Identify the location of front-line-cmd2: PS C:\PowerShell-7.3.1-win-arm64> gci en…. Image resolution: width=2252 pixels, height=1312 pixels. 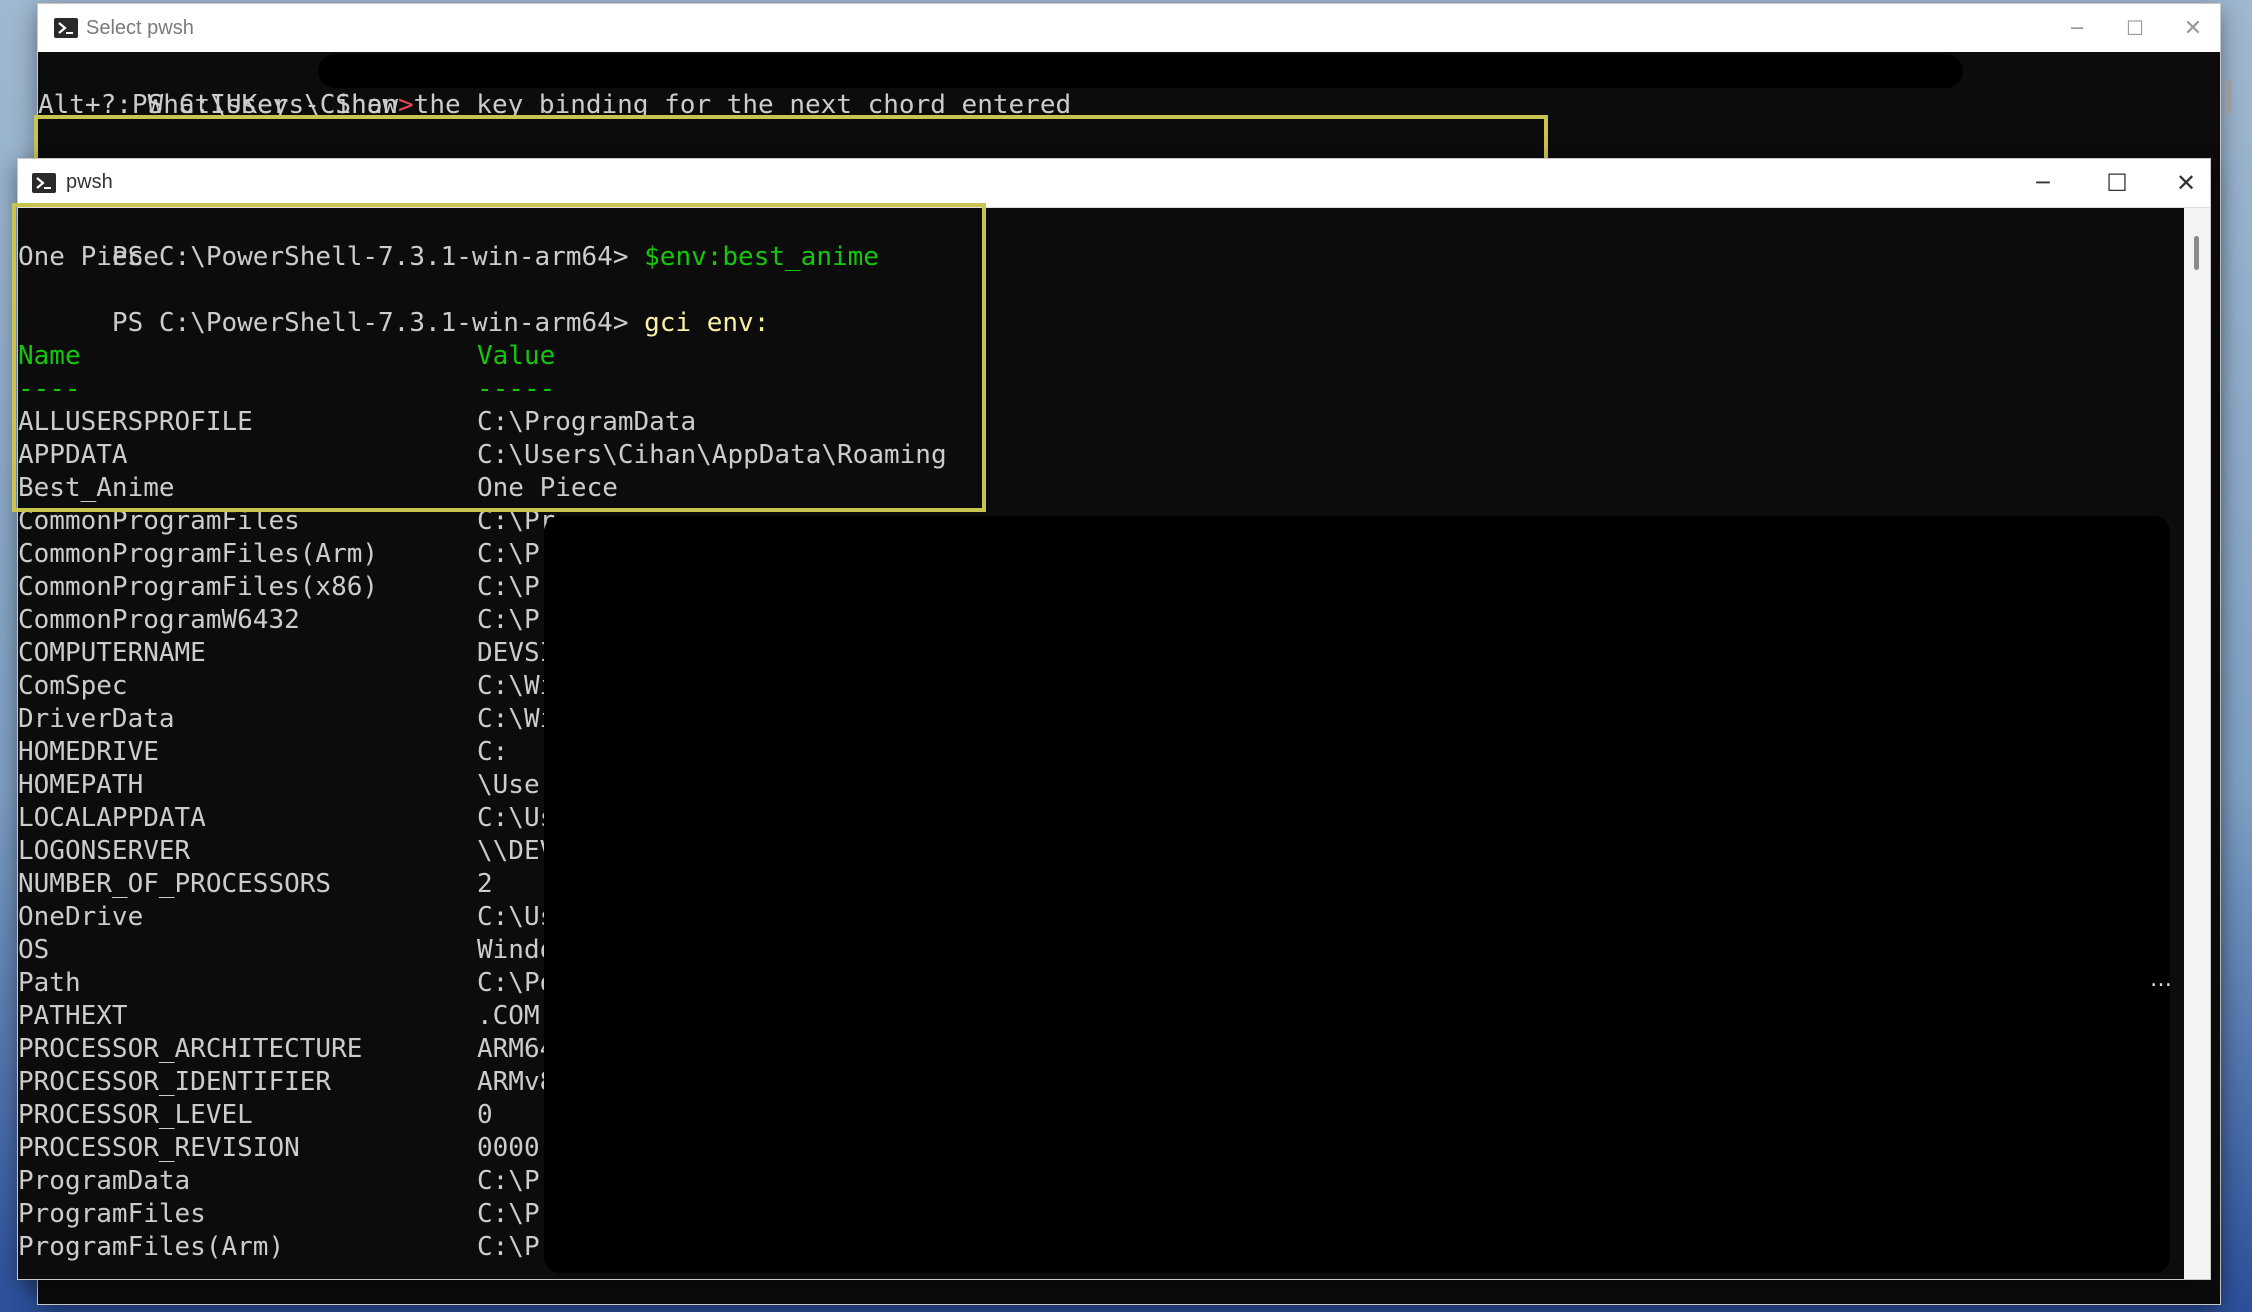
(440, 323).